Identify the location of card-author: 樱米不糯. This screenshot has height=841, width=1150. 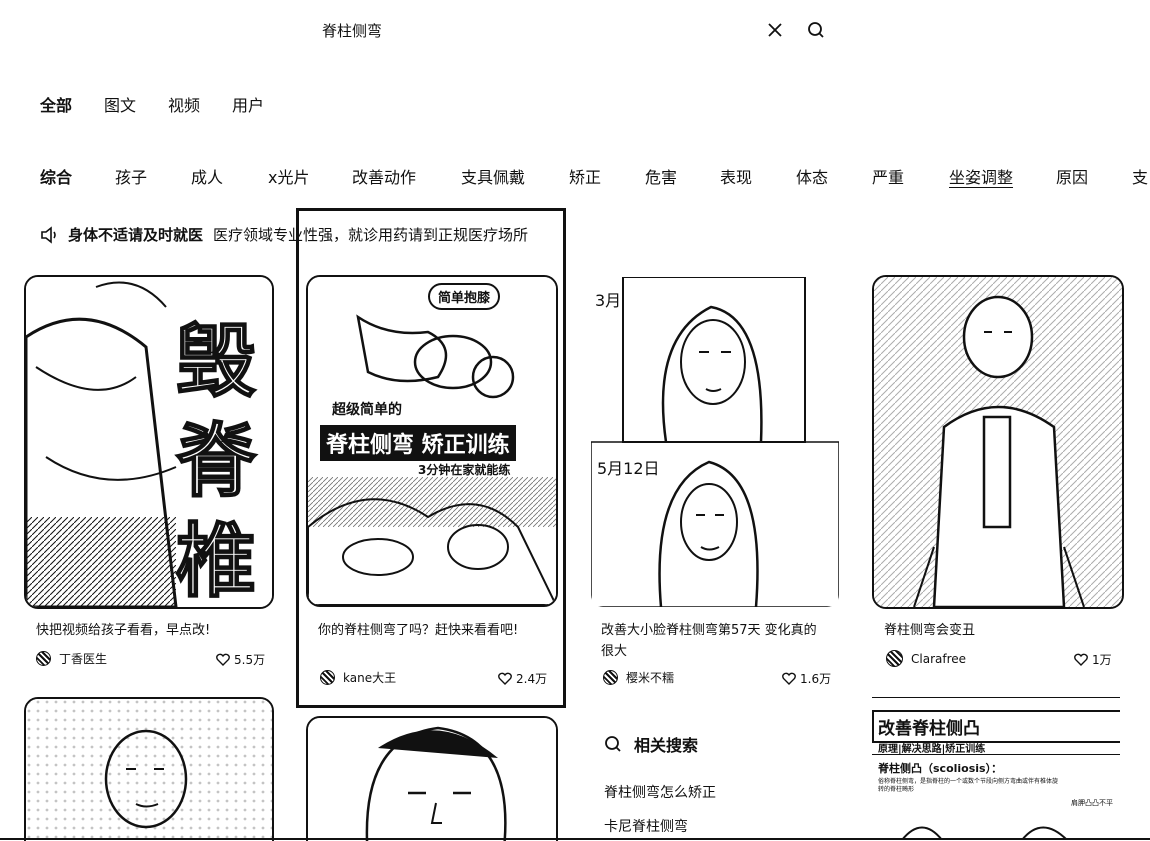
(638, 677).